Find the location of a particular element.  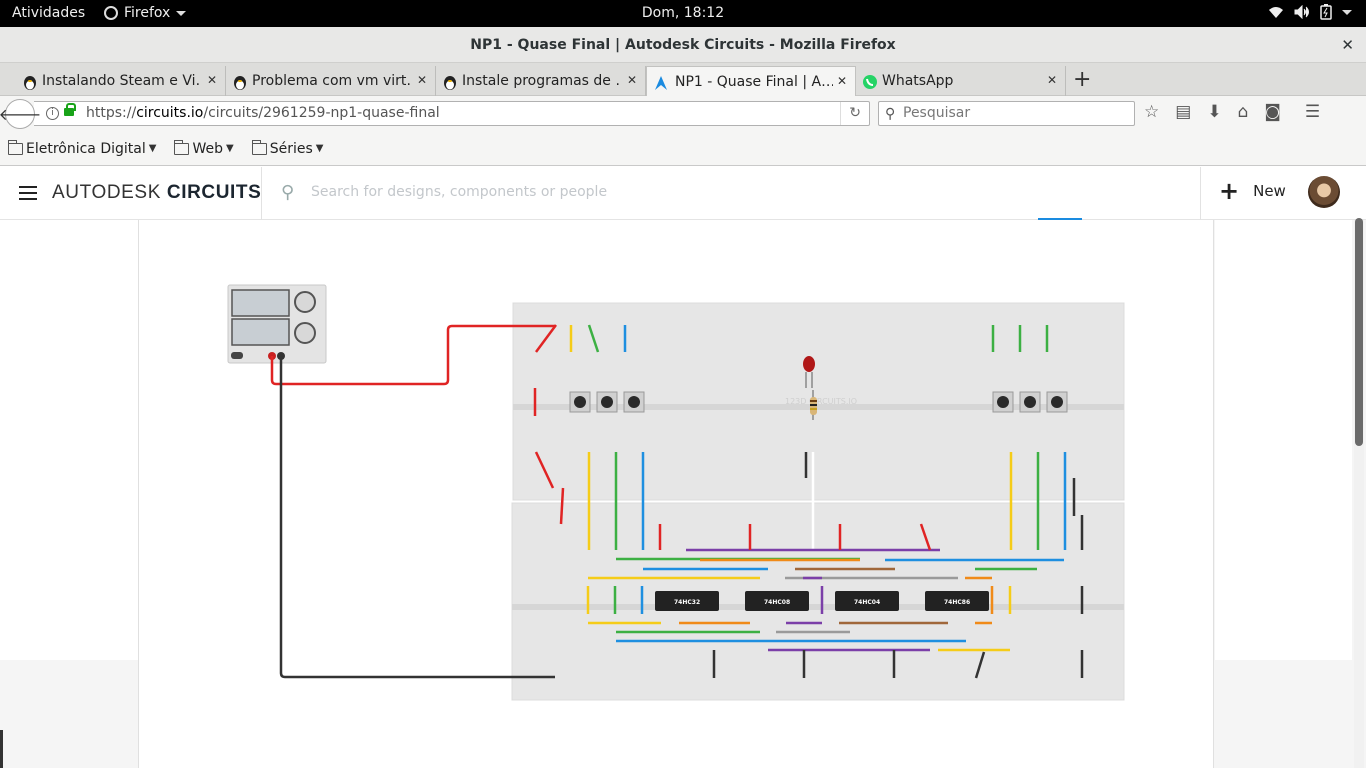

chip-label: 74HC08 is located at coordinates (777, 602).